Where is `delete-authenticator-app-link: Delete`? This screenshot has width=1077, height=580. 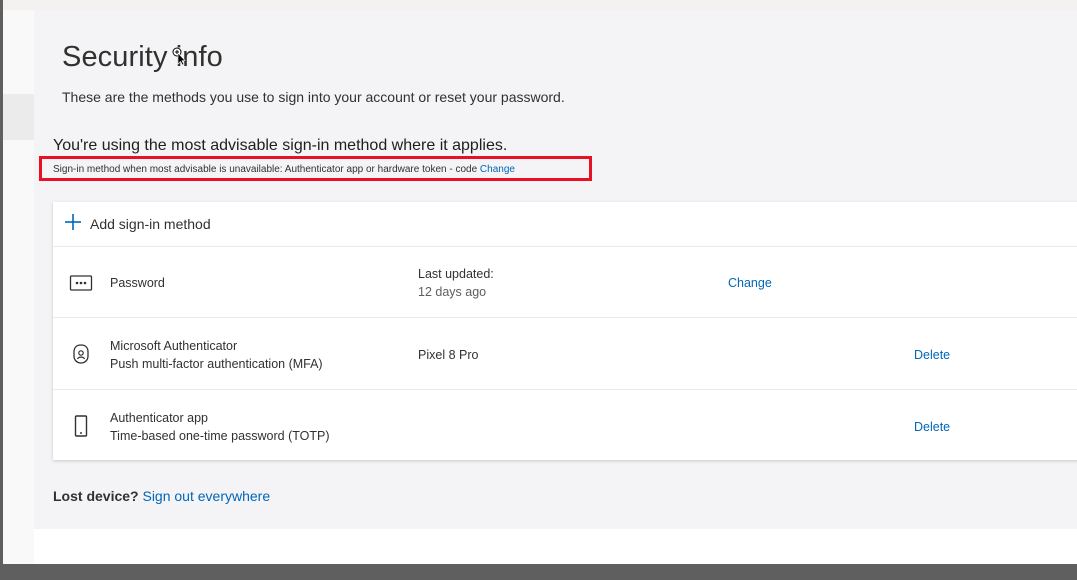 delete-authenticator-app-link: Delete is located at coordinates (932, 427).